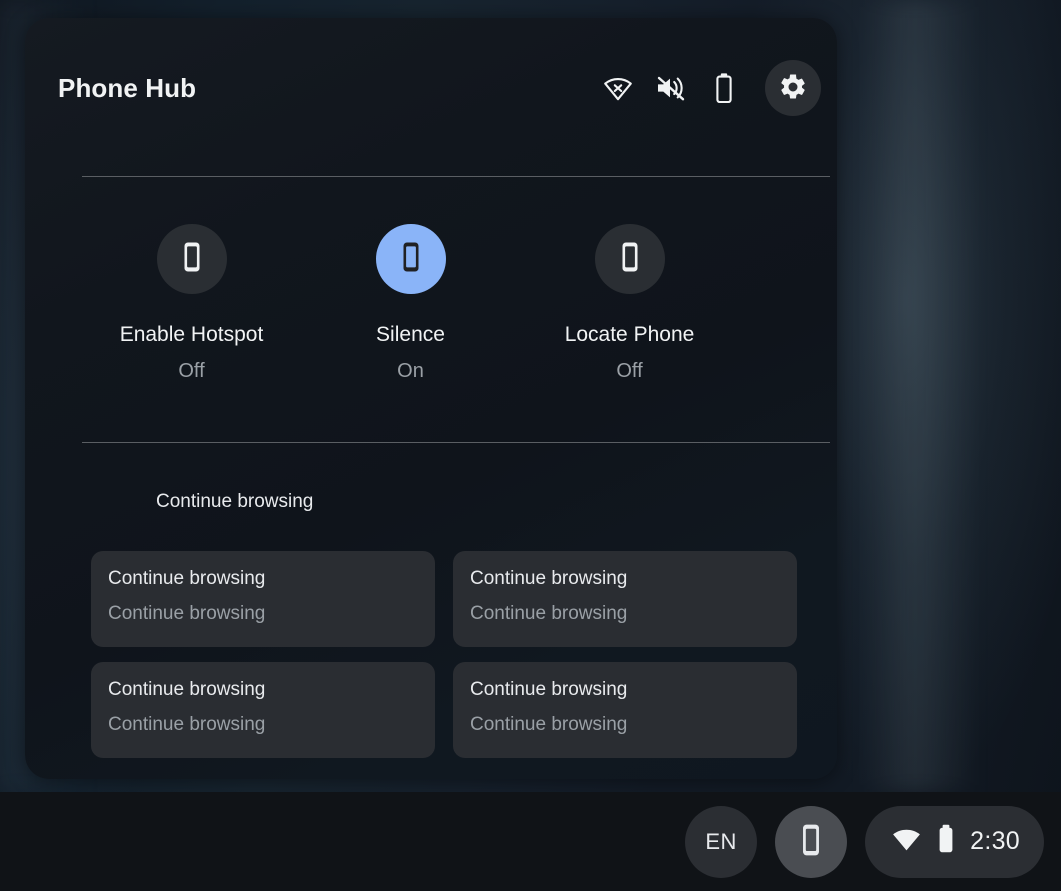  I want to click on continue-browsing-title: Continue browsing, so click(235, 501).